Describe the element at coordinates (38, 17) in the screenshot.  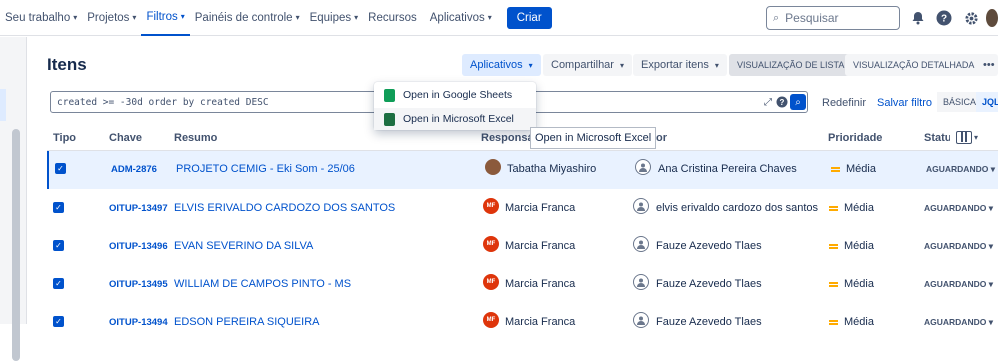
I see `nav-item-label: Seu trabalho` at that location.